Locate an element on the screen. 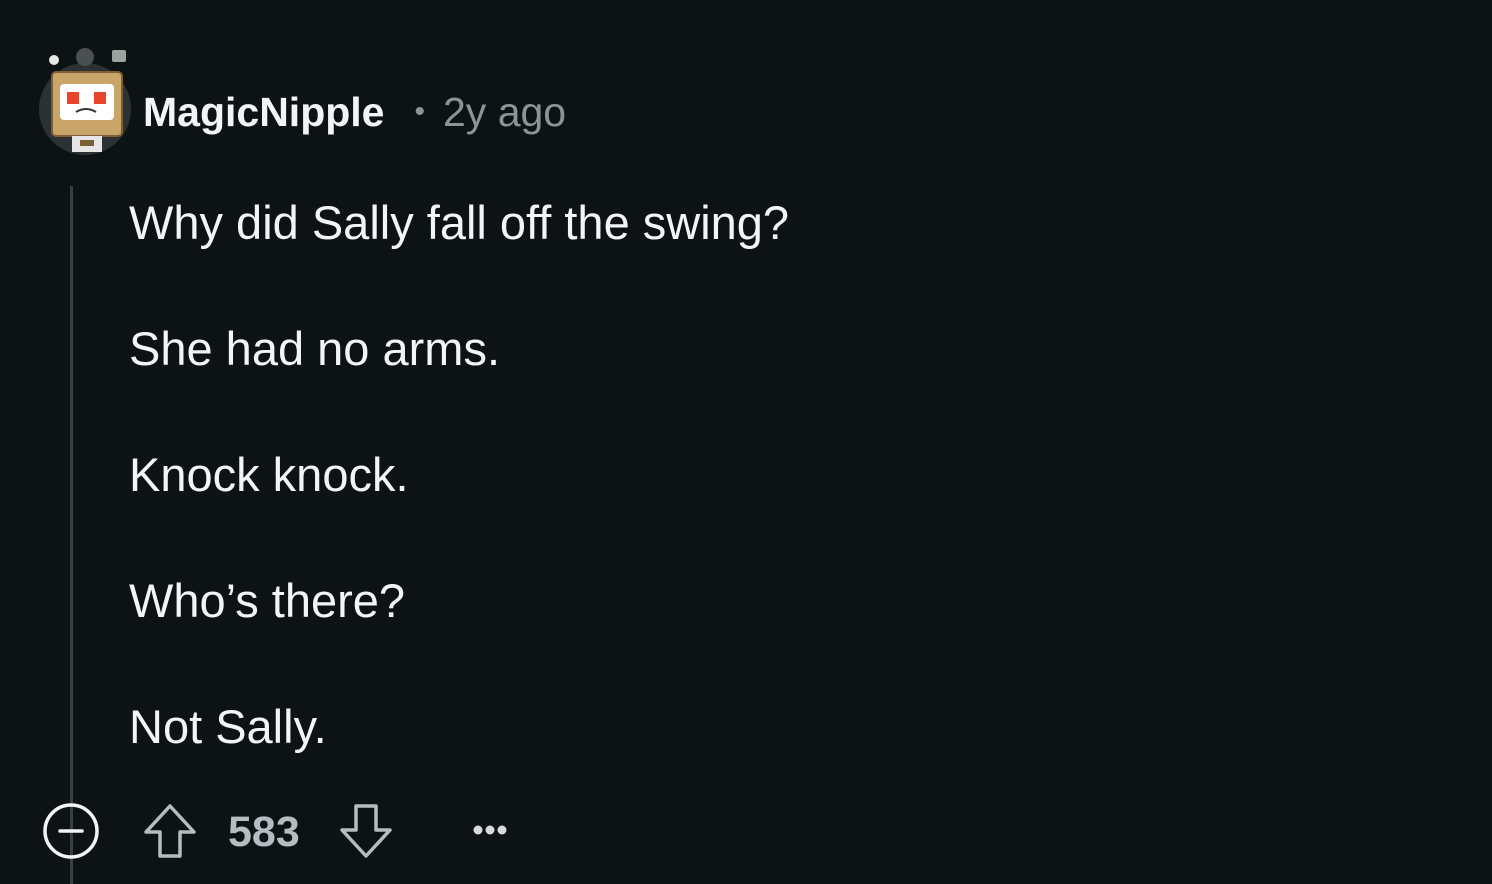  more-options-button is located at coordinates (490, 830).